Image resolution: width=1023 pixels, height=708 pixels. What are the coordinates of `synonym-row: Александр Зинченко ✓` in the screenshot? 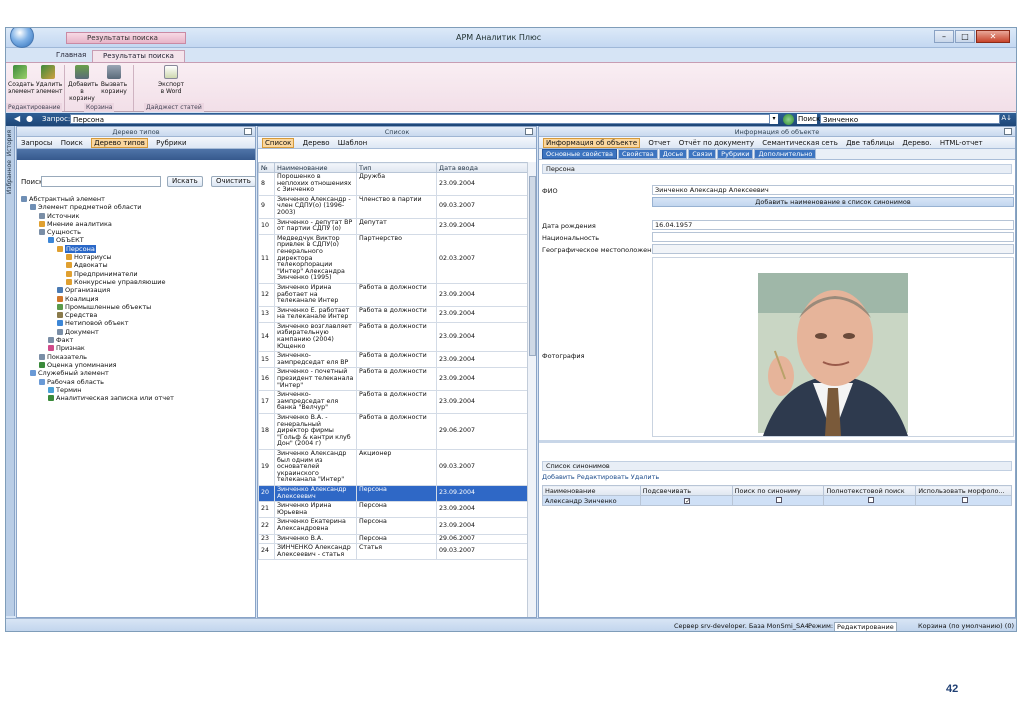 It's located at (777, 500).